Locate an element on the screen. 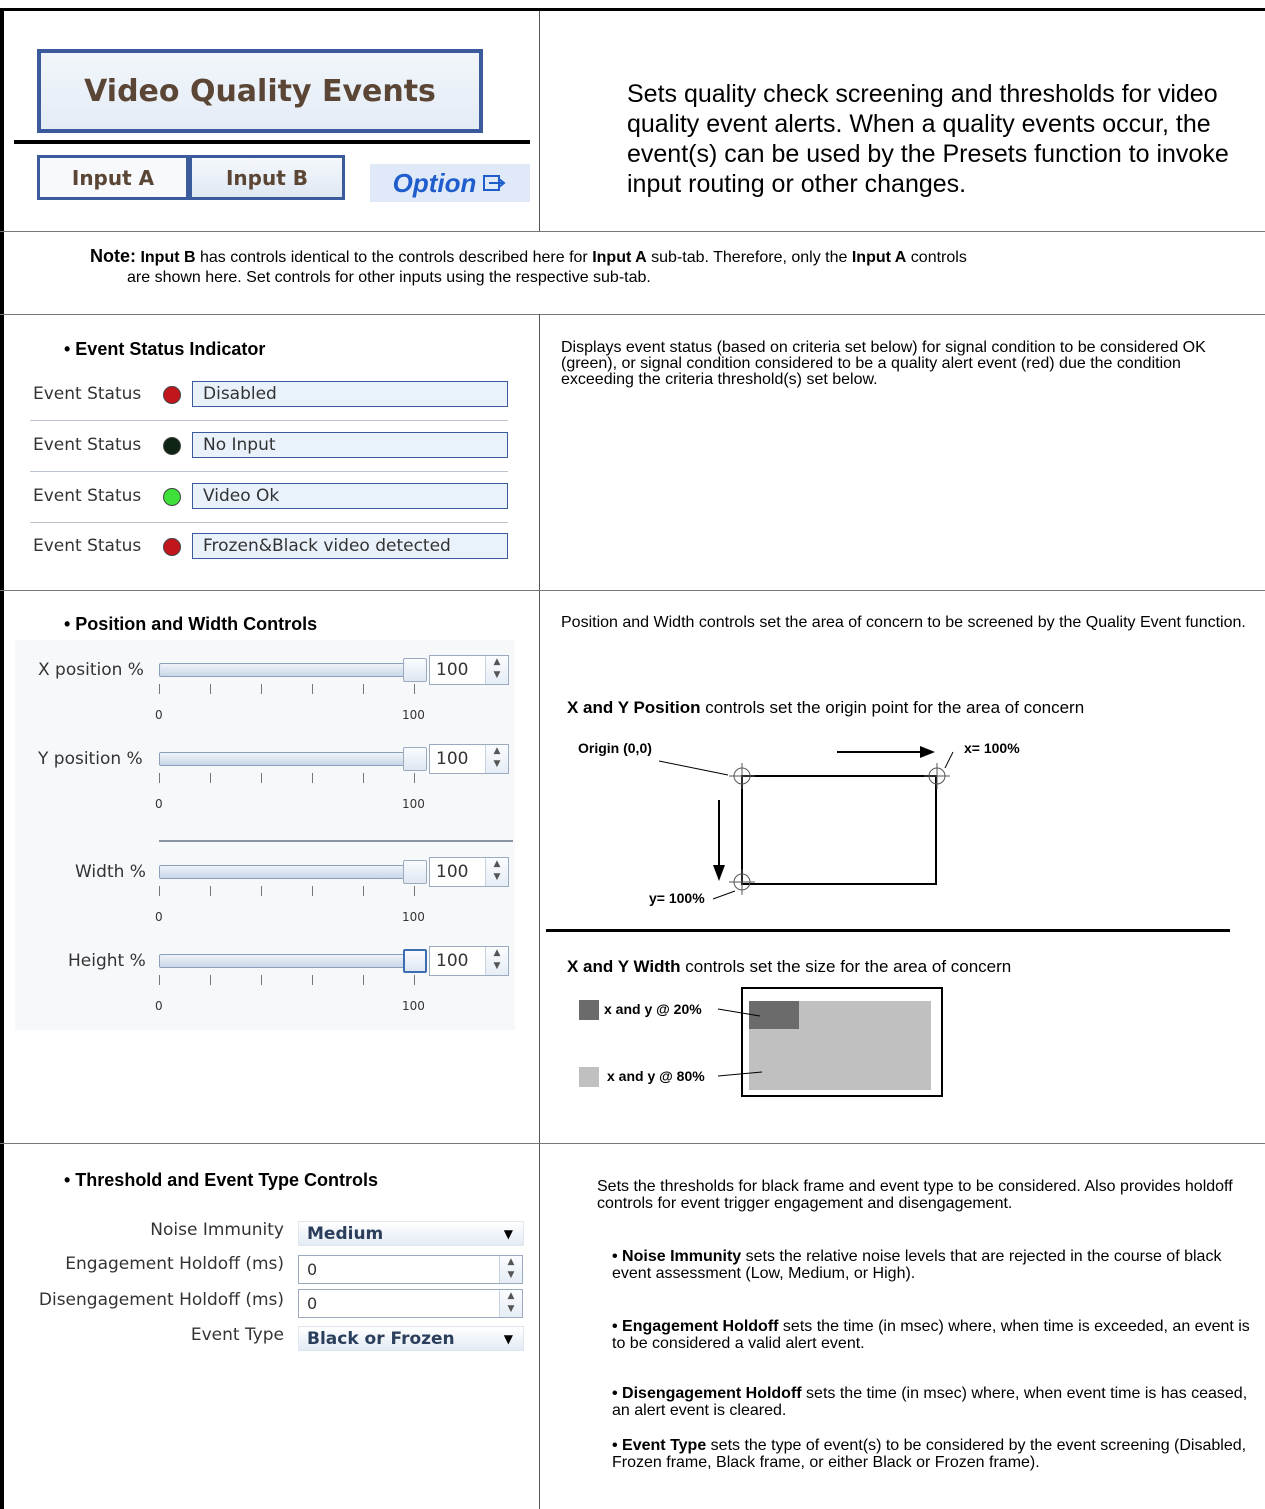  bullet-term: • Disengagement Holdoff is located at coordinates (707, 1393).